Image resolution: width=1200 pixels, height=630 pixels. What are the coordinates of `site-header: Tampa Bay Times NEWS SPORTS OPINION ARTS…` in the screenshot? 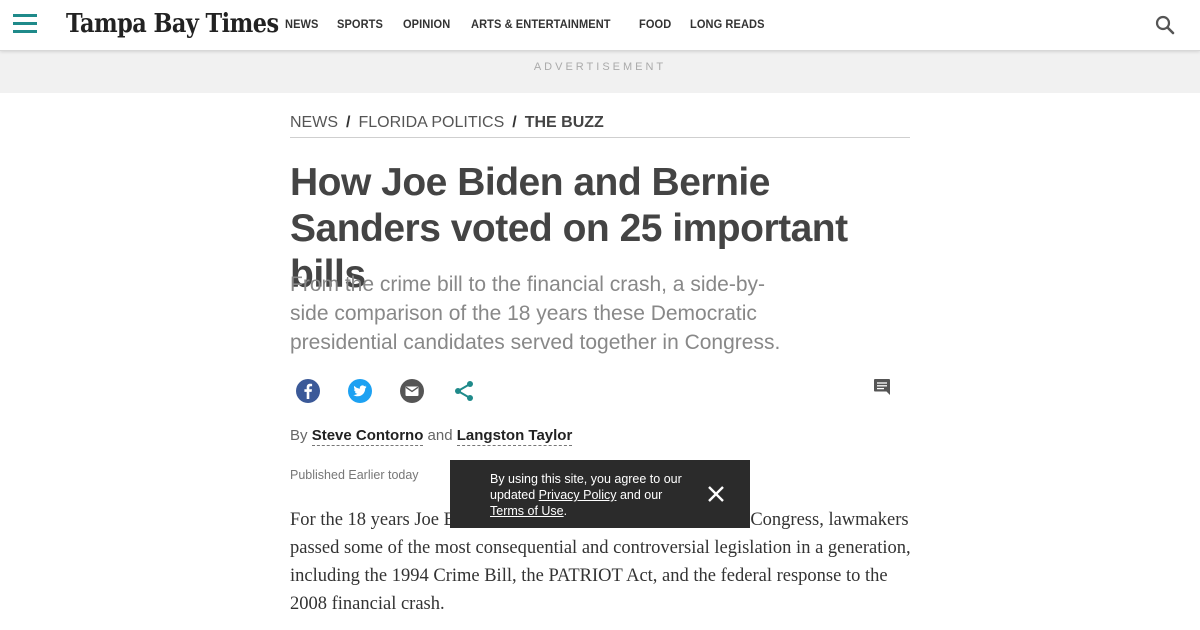 It's located at (600, 25).